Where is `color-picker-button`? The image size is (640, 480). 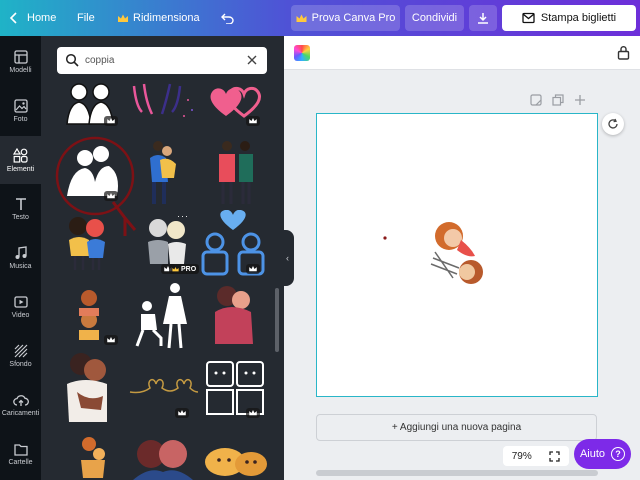 color-picker-button is located at coordinates (302, 53).